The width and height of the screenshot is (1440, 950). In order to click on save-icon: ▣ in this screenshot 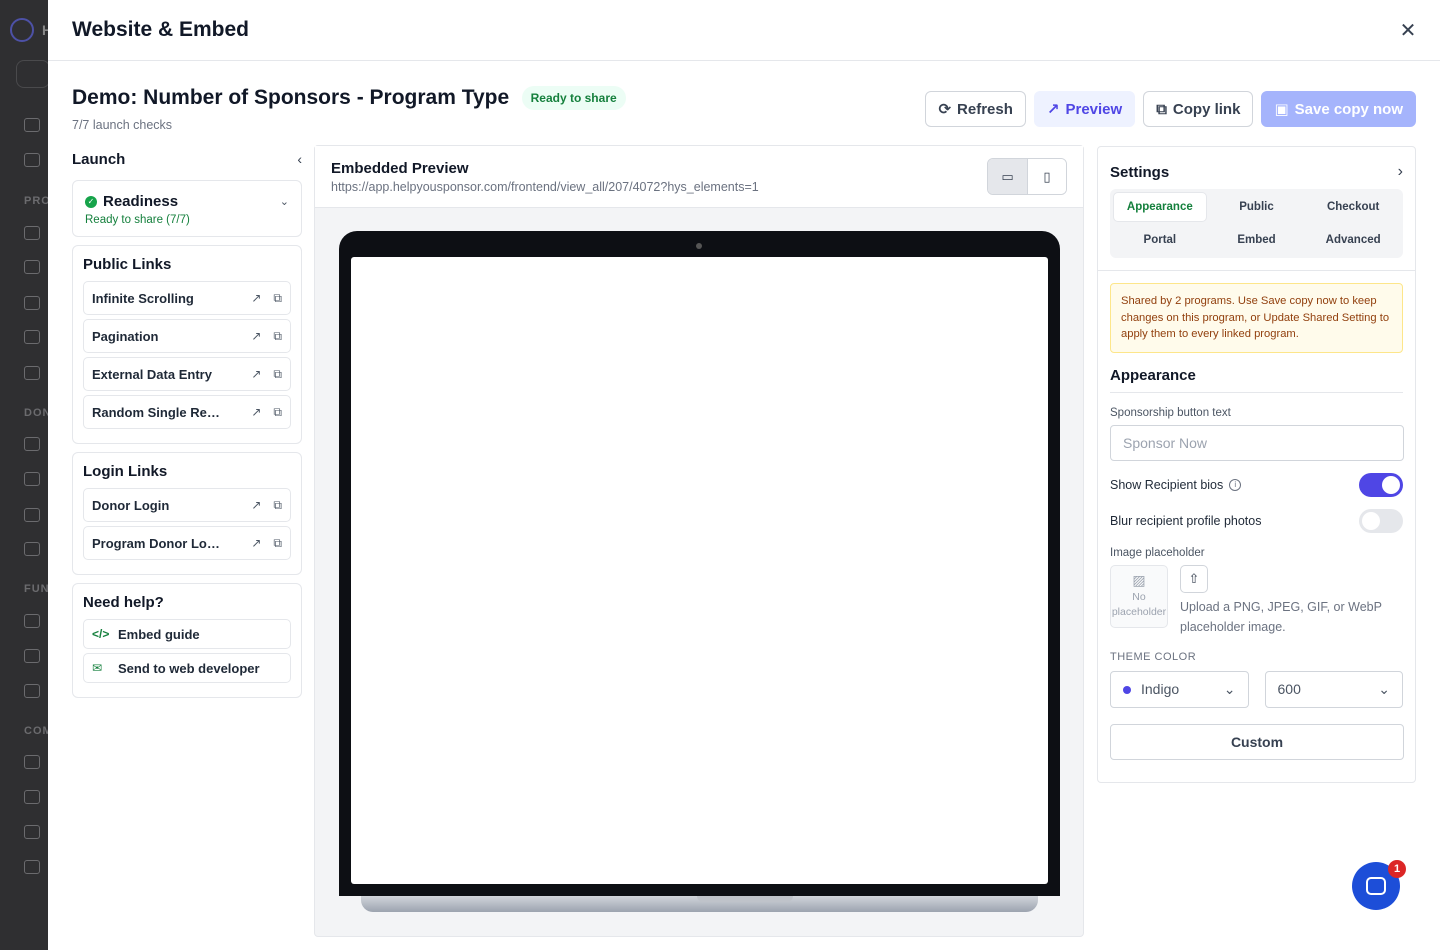, I will do `click(1281, 109)`.